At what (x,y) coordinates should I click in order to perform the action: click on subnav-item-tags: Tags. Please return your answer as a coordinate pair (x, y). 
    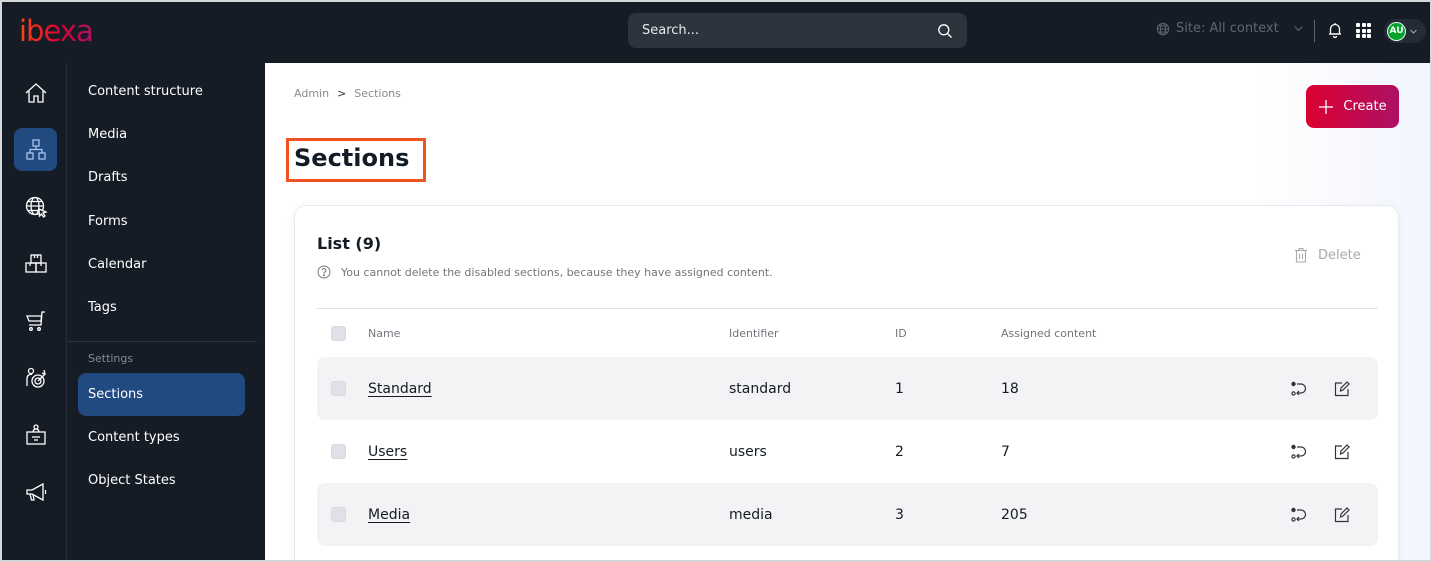
    Looking at the image, I should click on (161, 307).